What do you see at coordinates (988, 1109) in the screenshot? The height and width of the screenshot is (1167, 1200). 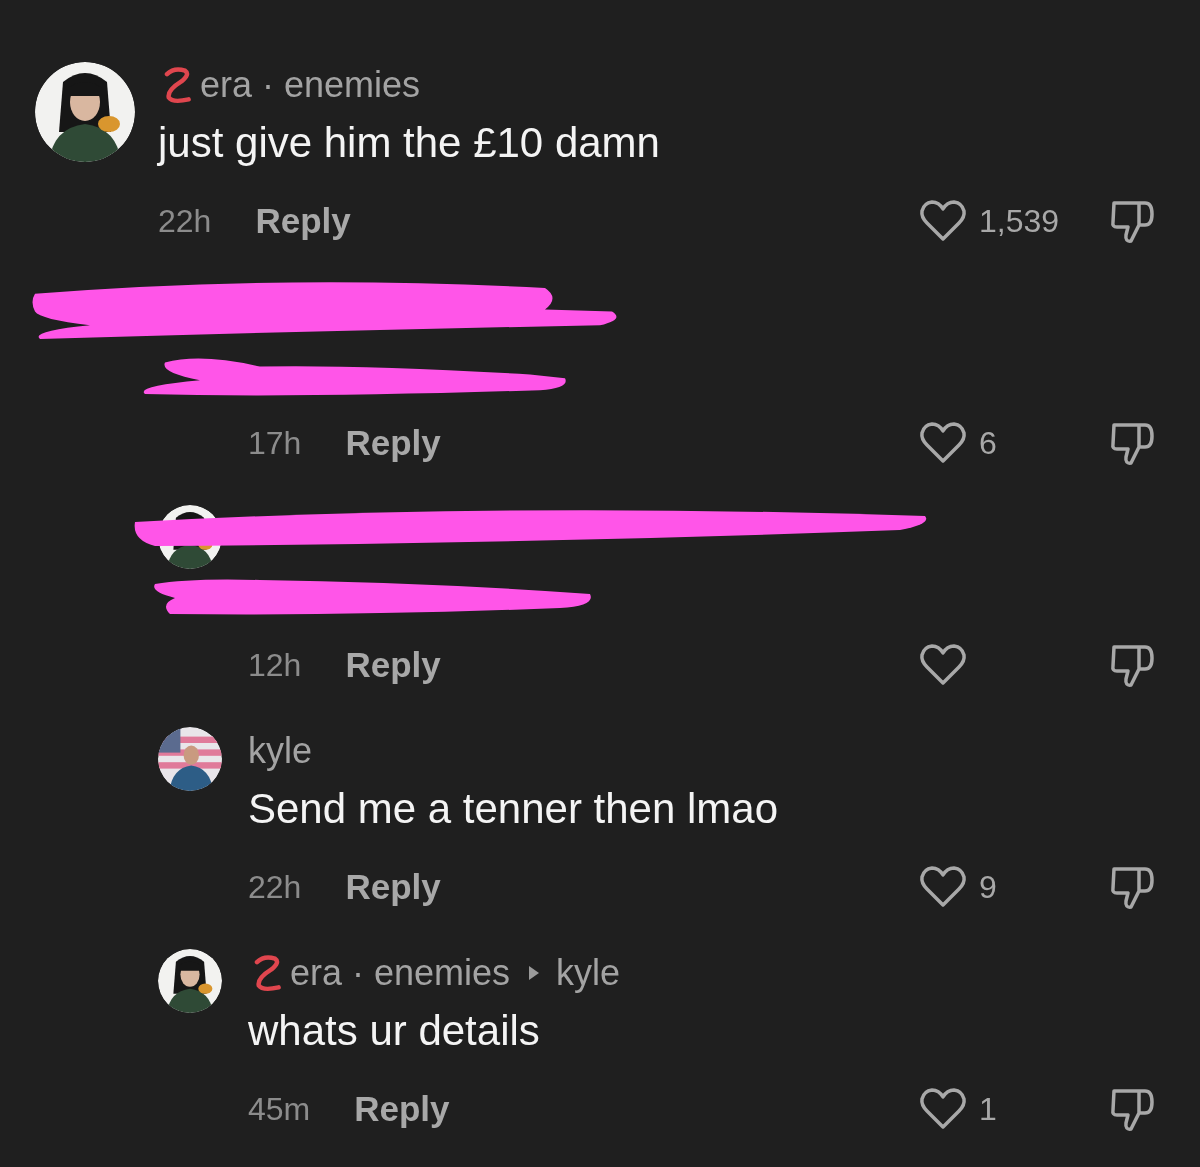 I see `like-count: 1` at bounding box center [988, 1109].